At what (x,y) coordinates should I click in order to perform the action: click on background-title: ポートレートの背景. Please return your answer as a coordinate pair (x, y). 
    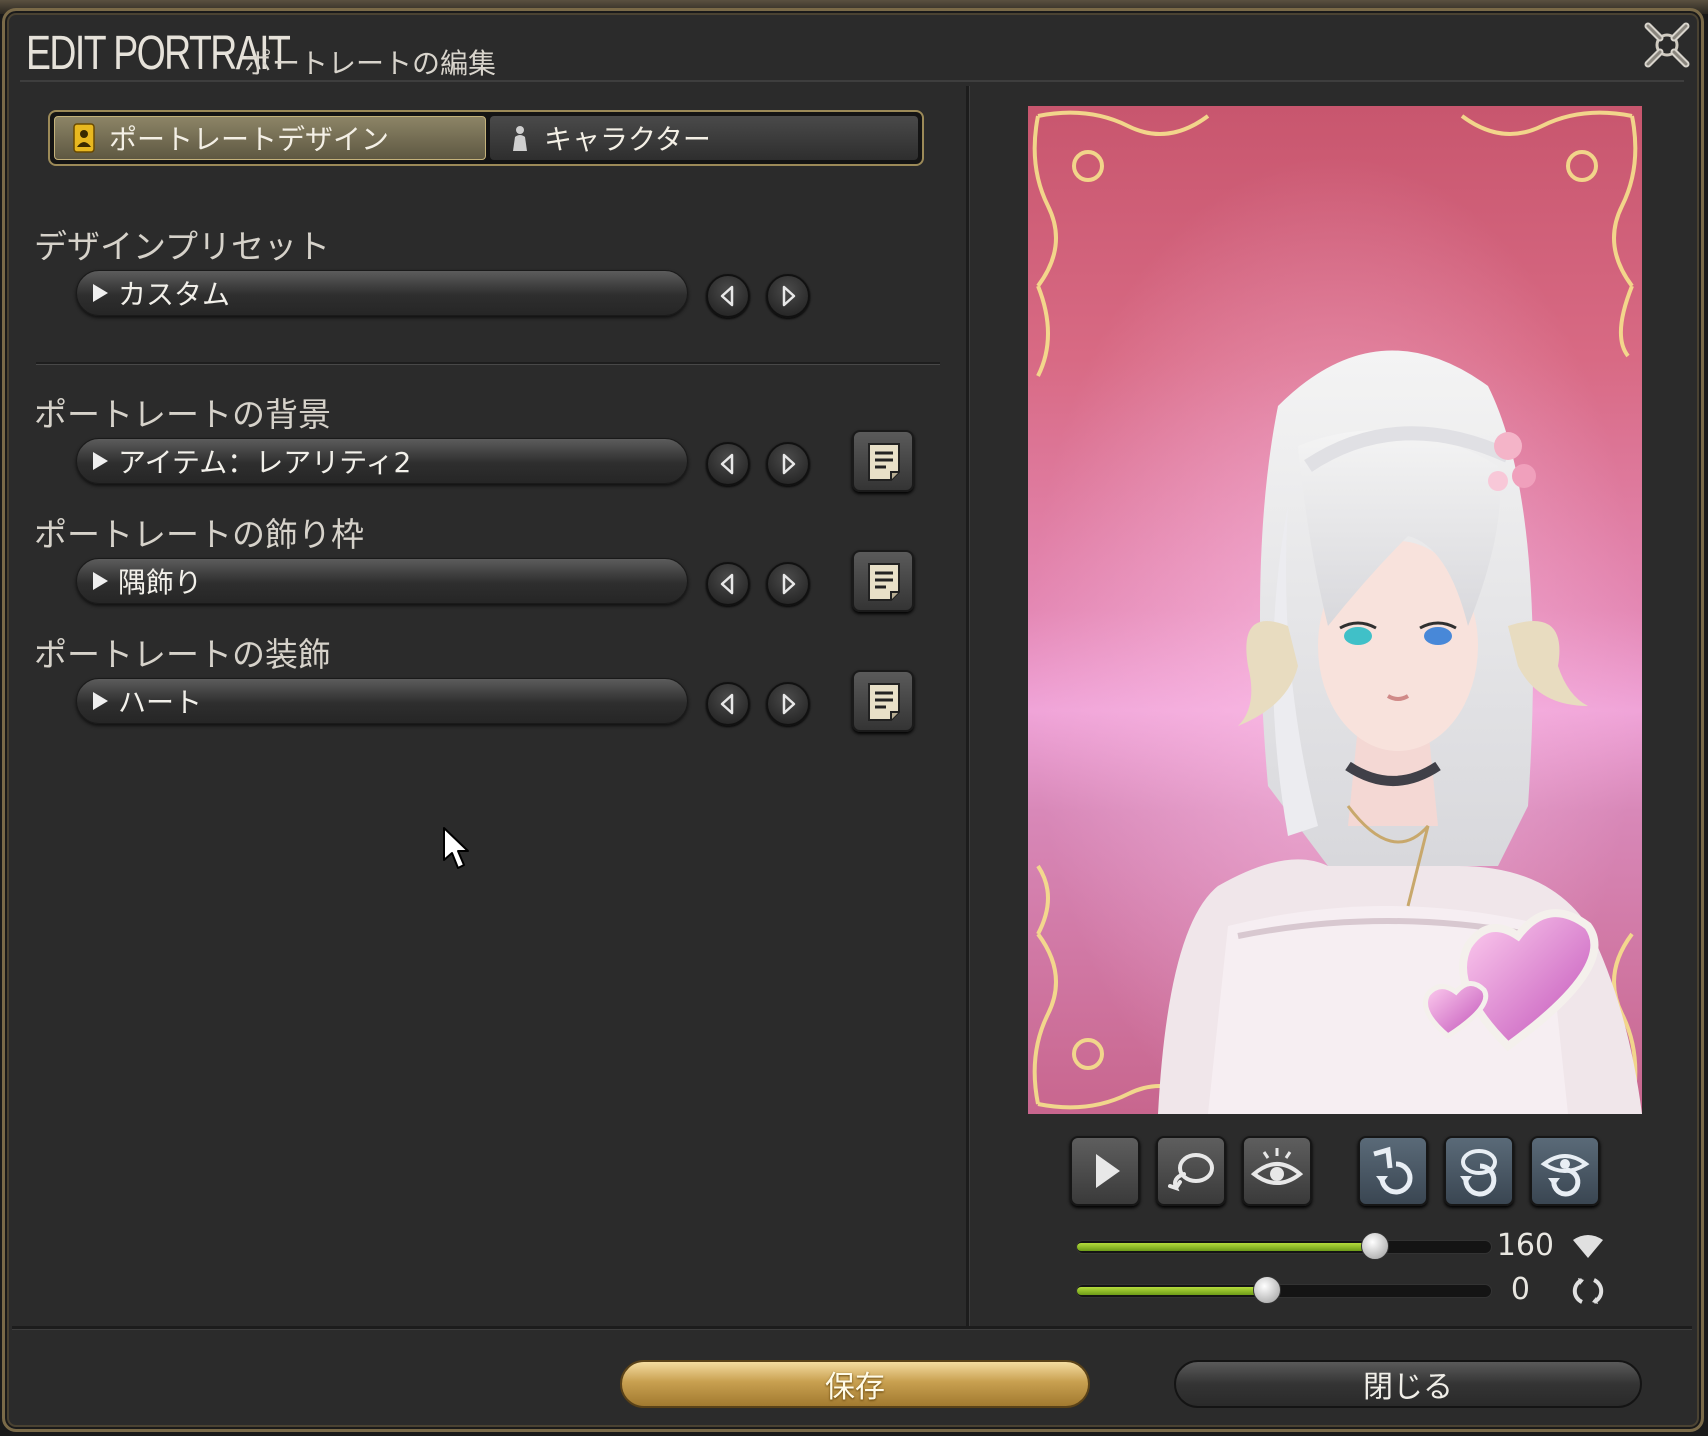
    Looking at the image, I should click on (182, 414).